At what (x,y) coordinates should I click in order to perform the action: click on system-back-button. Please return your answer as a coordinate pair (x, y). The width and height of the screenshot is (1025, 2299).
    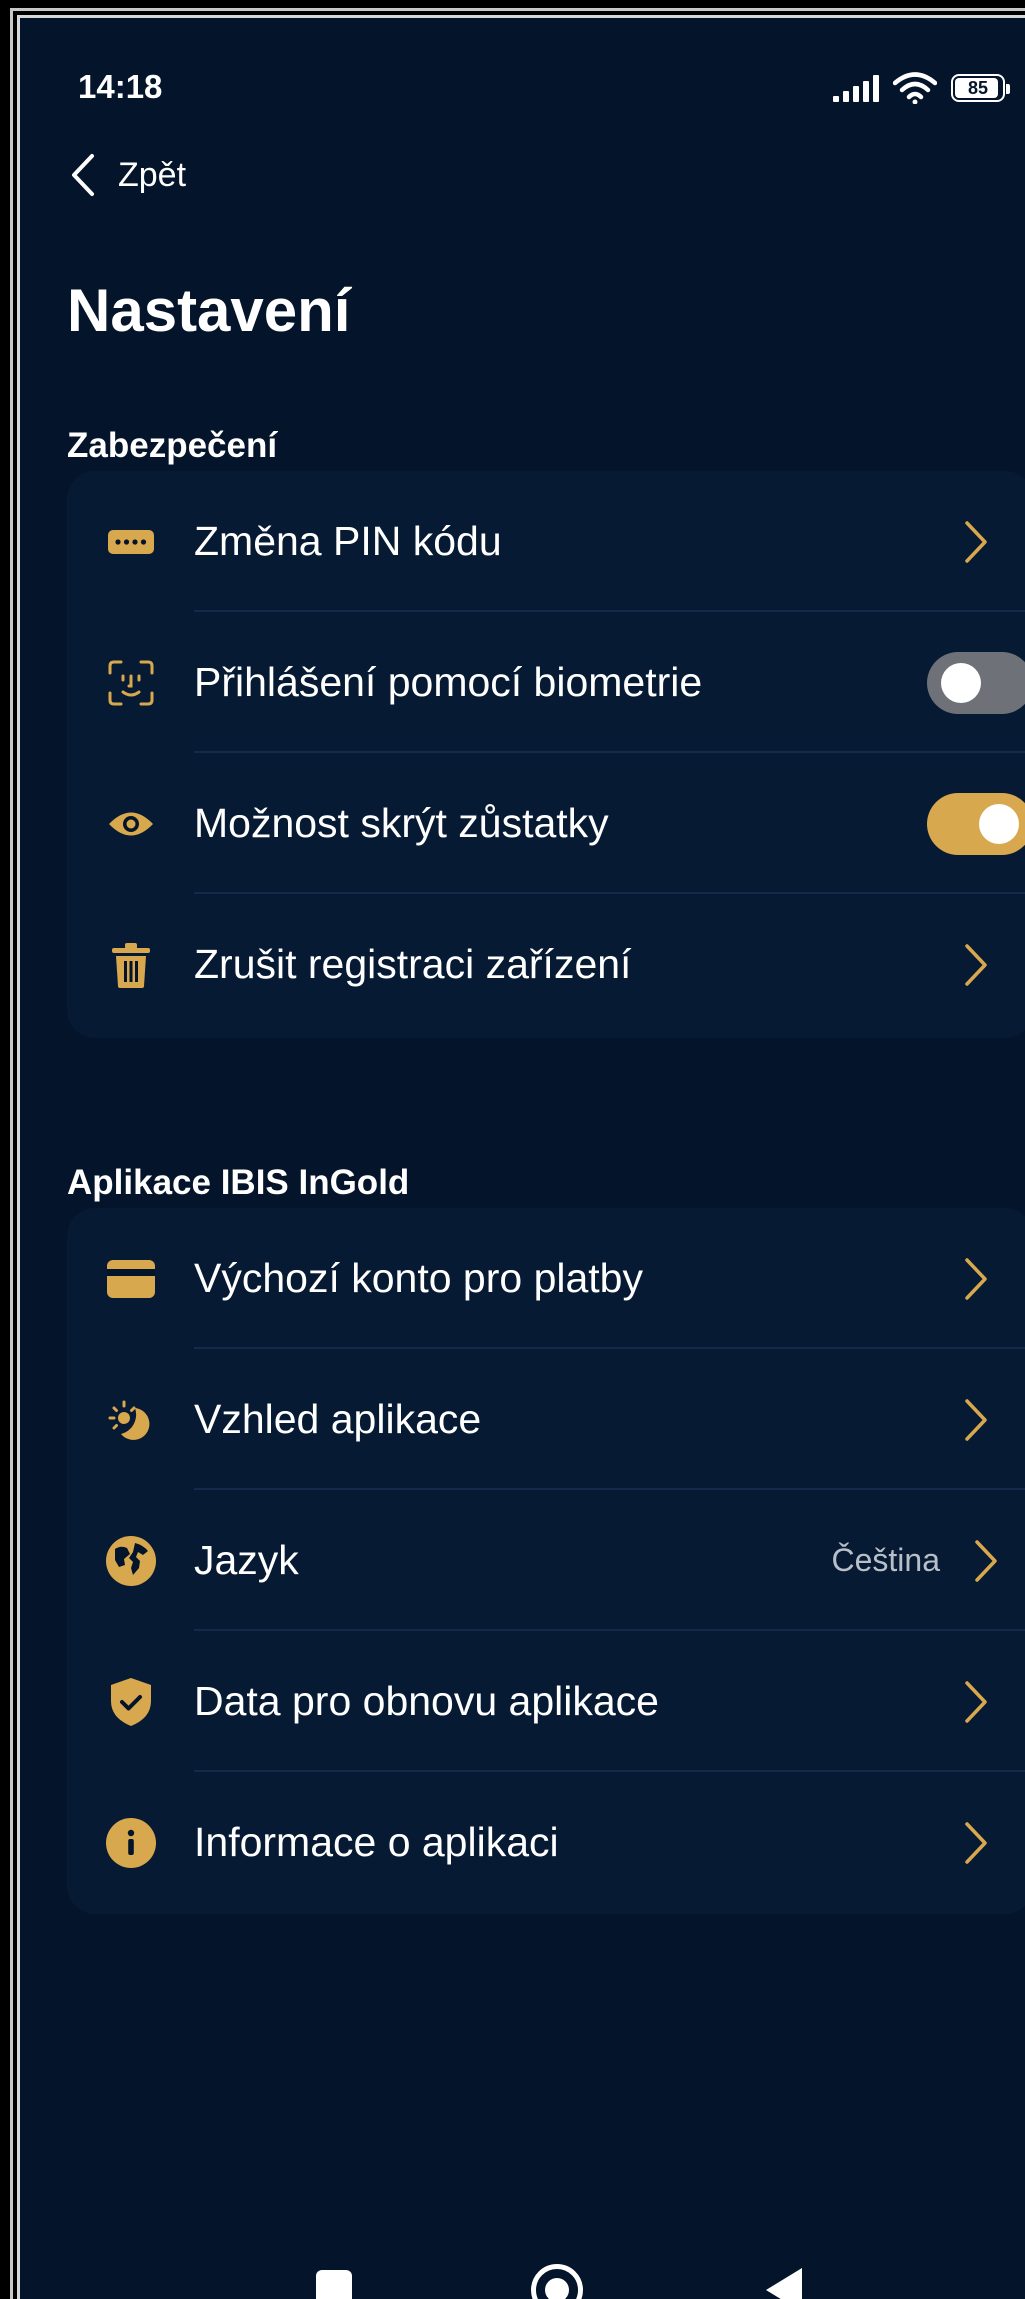
    Looking at the image, I should click on (784, 2283).